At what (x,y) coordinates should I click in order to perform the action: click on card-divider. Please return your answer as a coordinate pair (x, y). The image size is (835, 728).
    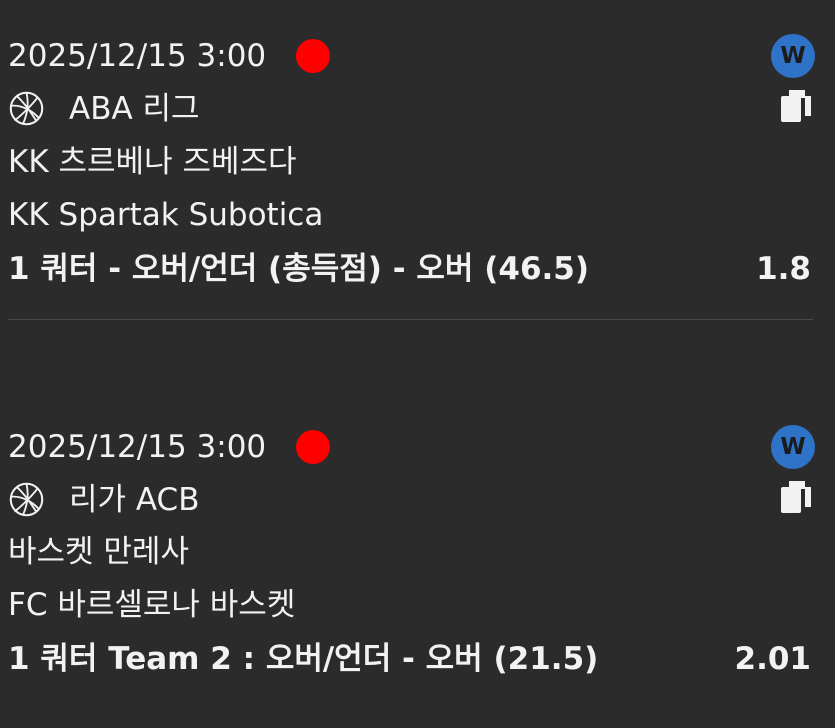
    Looking at the image, I should click on (410, 319).